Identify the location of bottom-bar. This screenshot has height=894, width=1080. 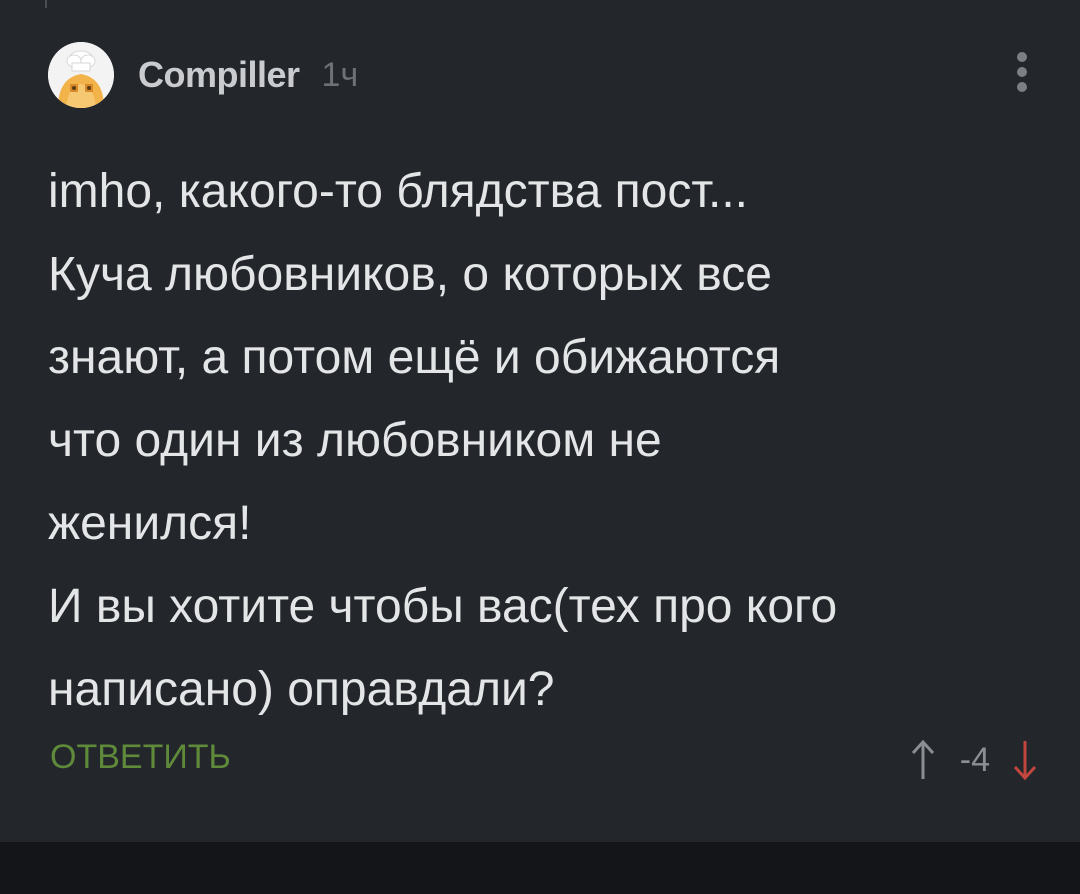
(540, 868).